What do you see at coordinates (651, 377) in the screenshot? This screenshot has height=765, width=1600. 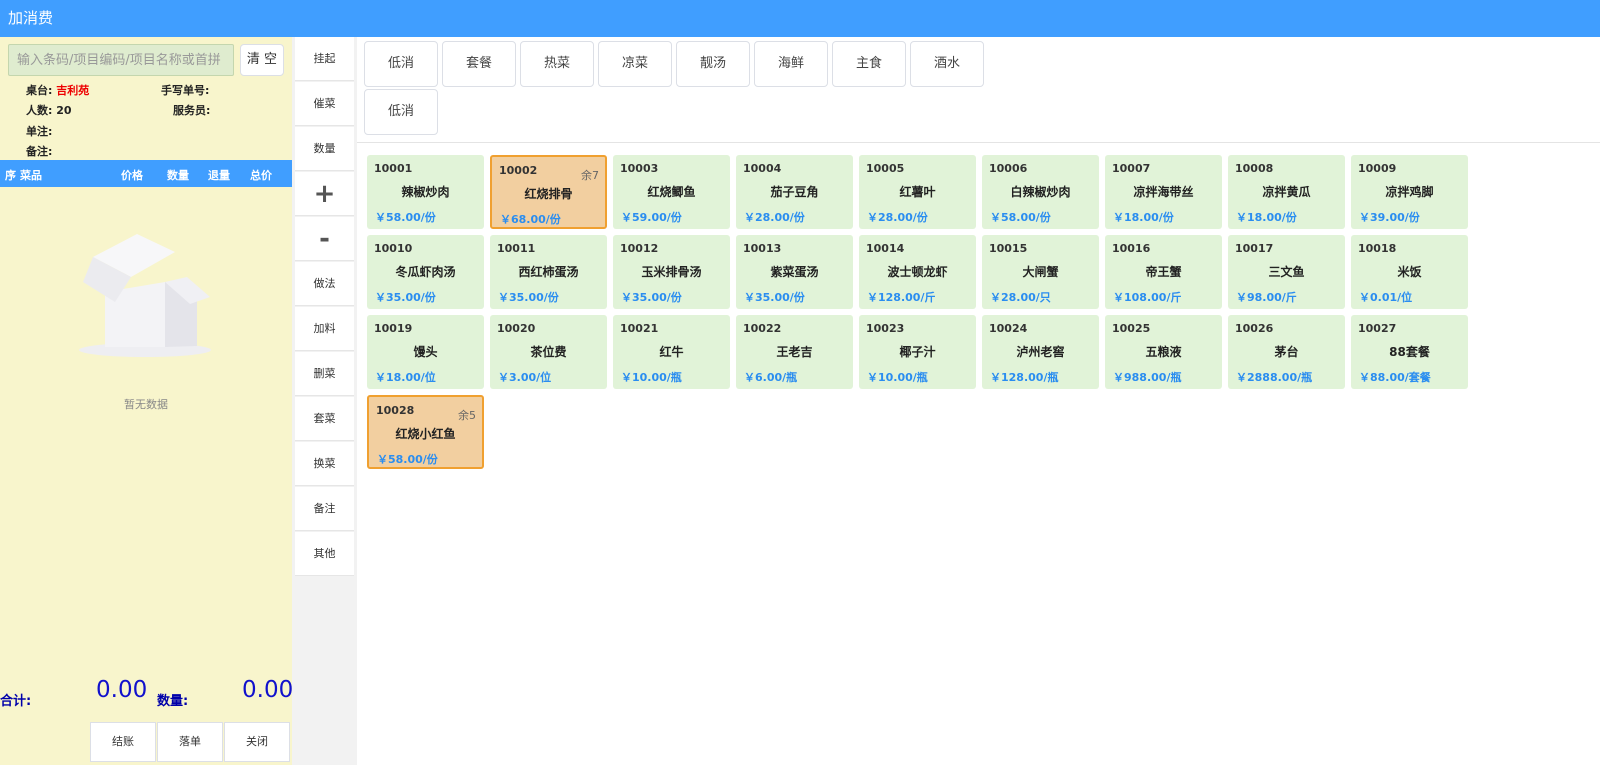 I see `dish-price: ￥10.00/瓶` at bounding box center [651, 377].